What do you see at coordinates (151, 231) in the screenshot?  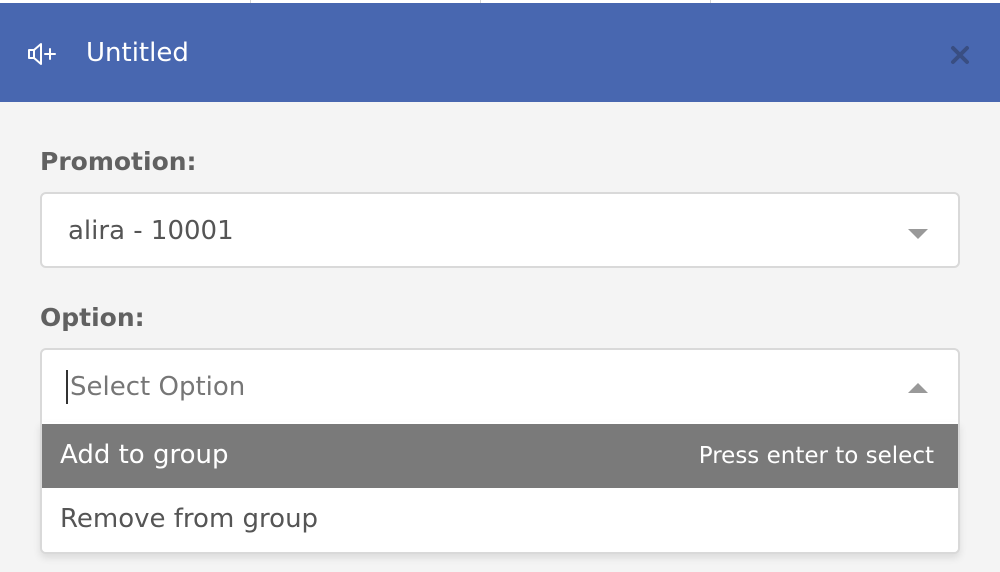 I see `promotion-select-value: alira - 10001` at bounding box center [151, 231].